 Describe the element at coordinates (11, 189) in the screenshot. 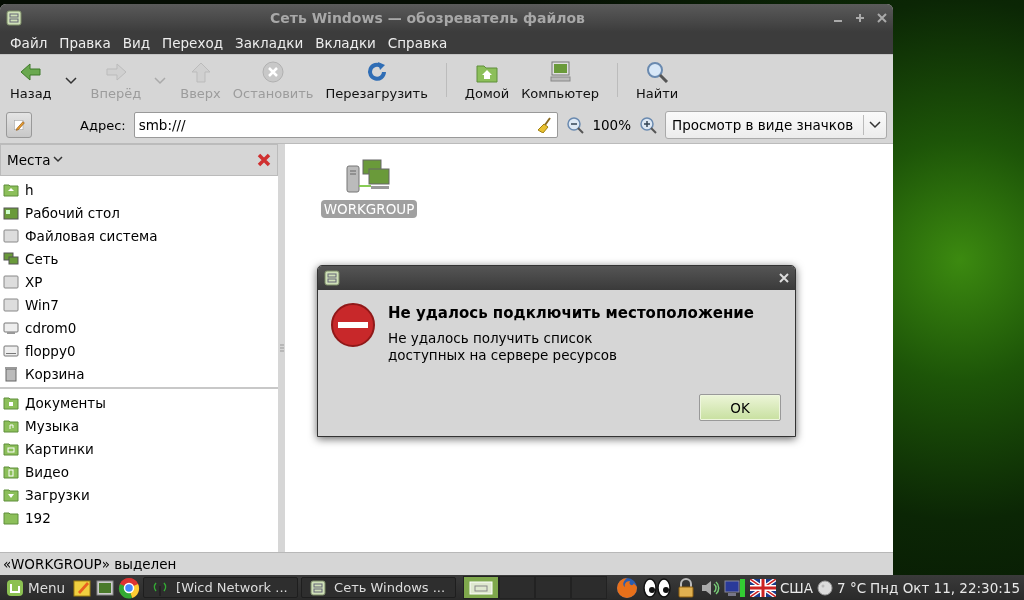

I see `home-folder-icon` at that location.